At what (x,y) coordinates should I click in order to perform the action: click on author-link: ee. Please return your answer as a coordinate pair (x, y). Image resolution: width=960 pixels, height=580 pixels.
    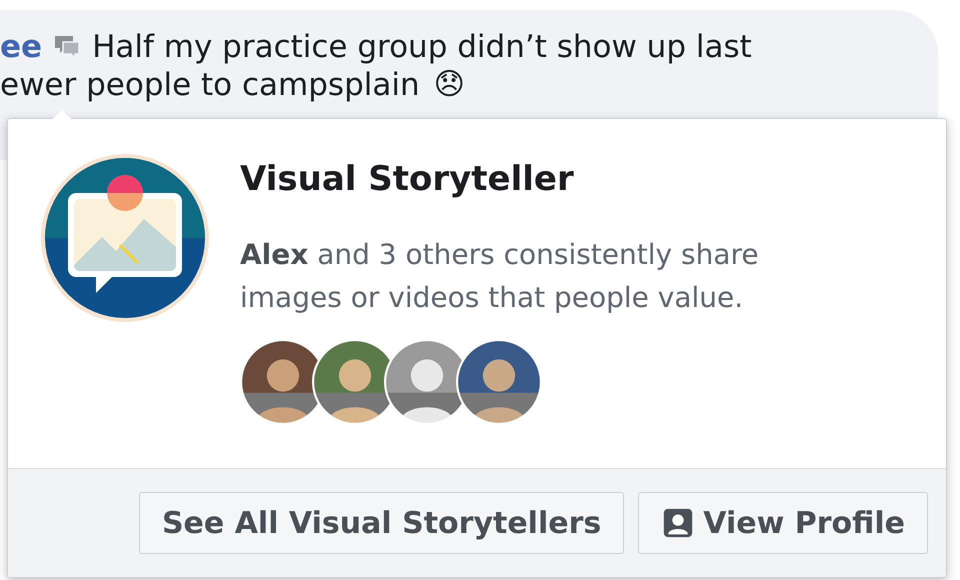
    Looking at the image, I should click on (21, 47).